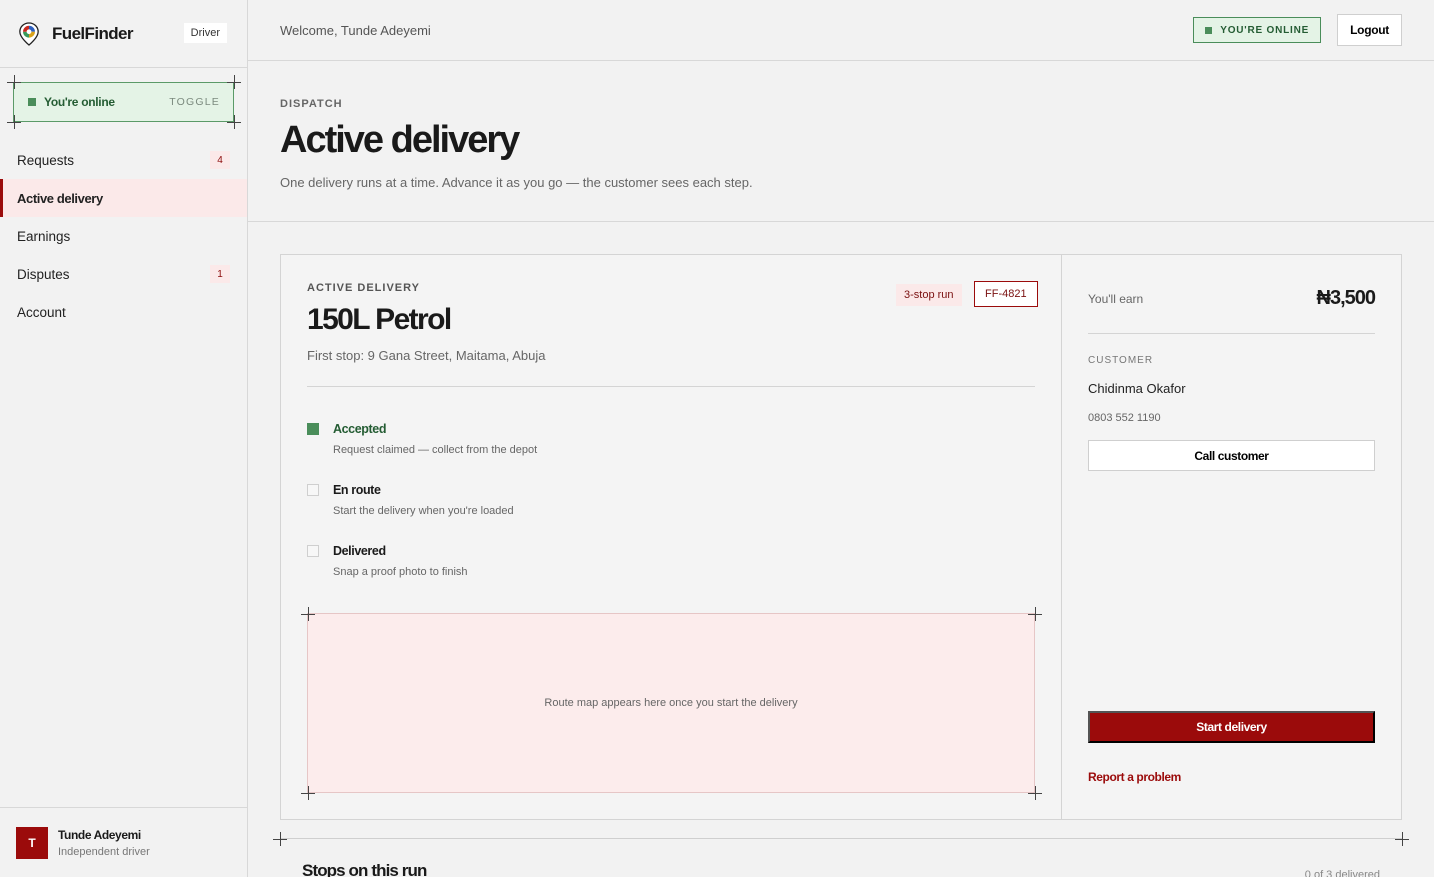 This screenshot has width=1434, height=877. I want to click on sidebar-item-label: Earnings, so click(44, 236).